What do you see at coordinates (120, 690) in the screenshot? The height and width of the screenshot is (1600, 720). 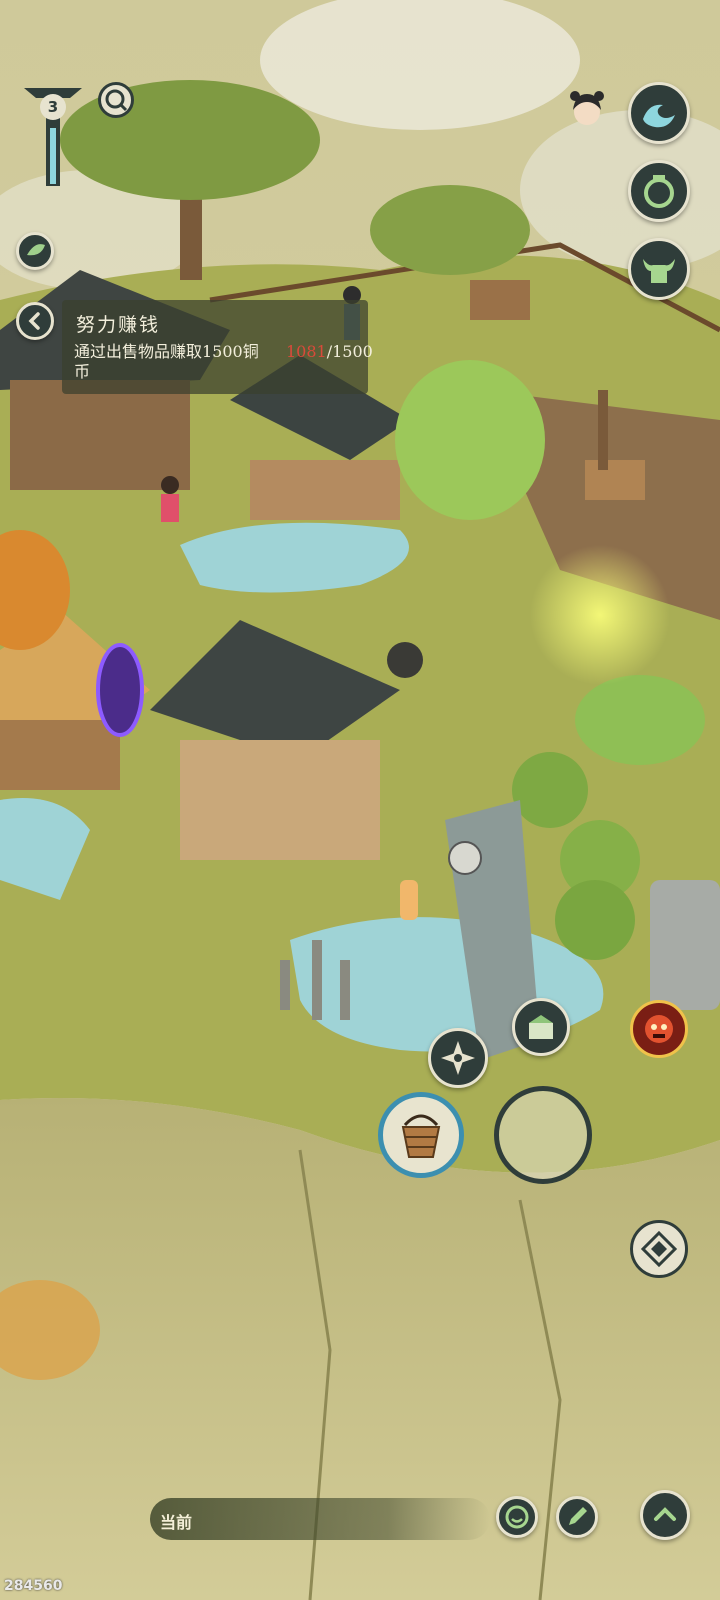 I see `purple-portal` at bounding box center [120, 690].